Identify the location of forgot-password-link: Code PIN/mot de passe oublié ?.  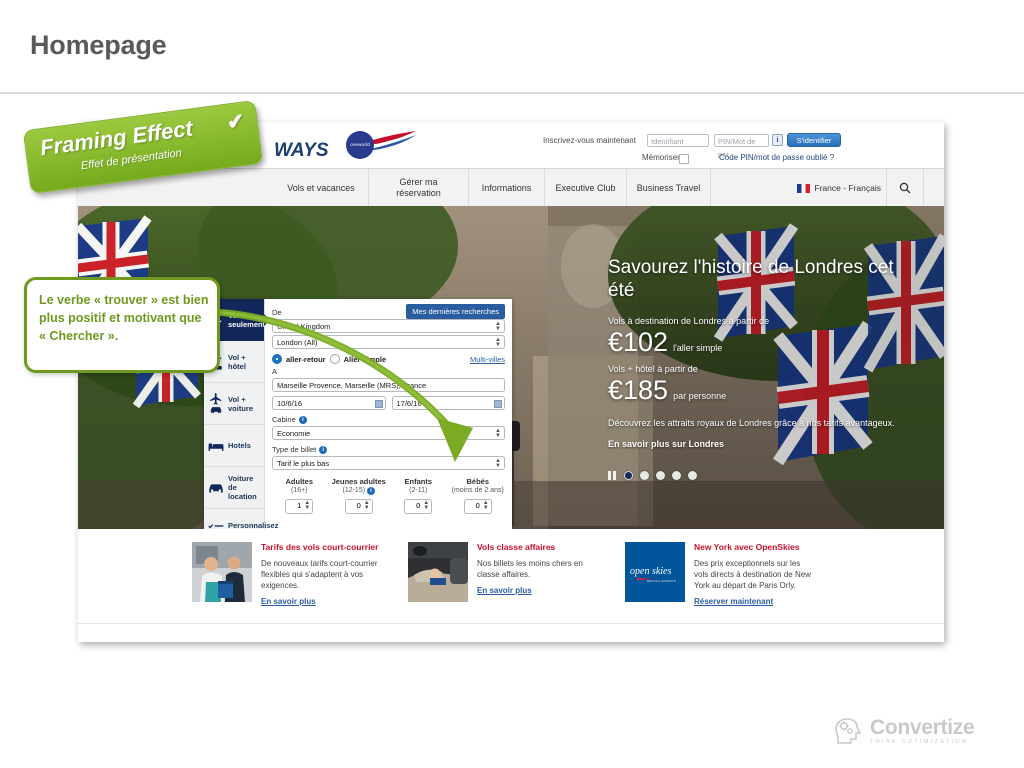
(776, 157).